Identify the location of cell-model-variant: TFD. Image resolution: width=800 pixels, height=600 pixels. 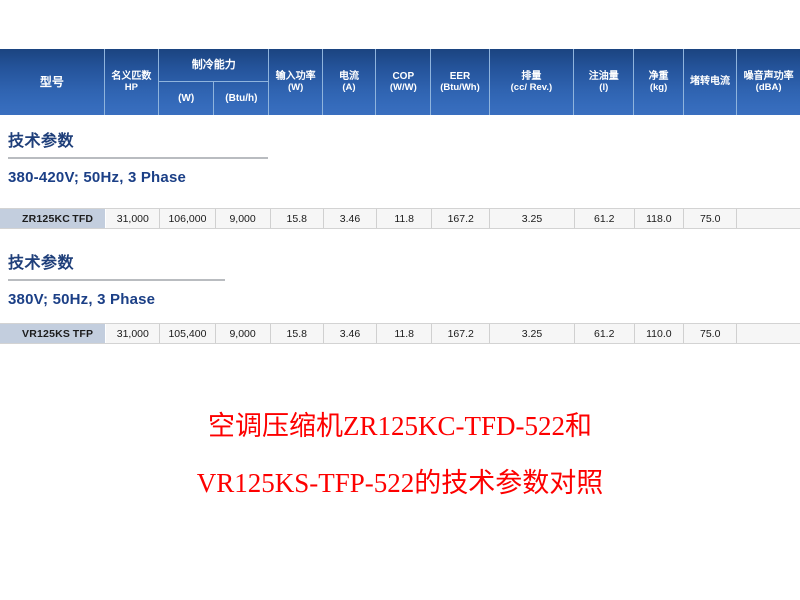
(83, 218).